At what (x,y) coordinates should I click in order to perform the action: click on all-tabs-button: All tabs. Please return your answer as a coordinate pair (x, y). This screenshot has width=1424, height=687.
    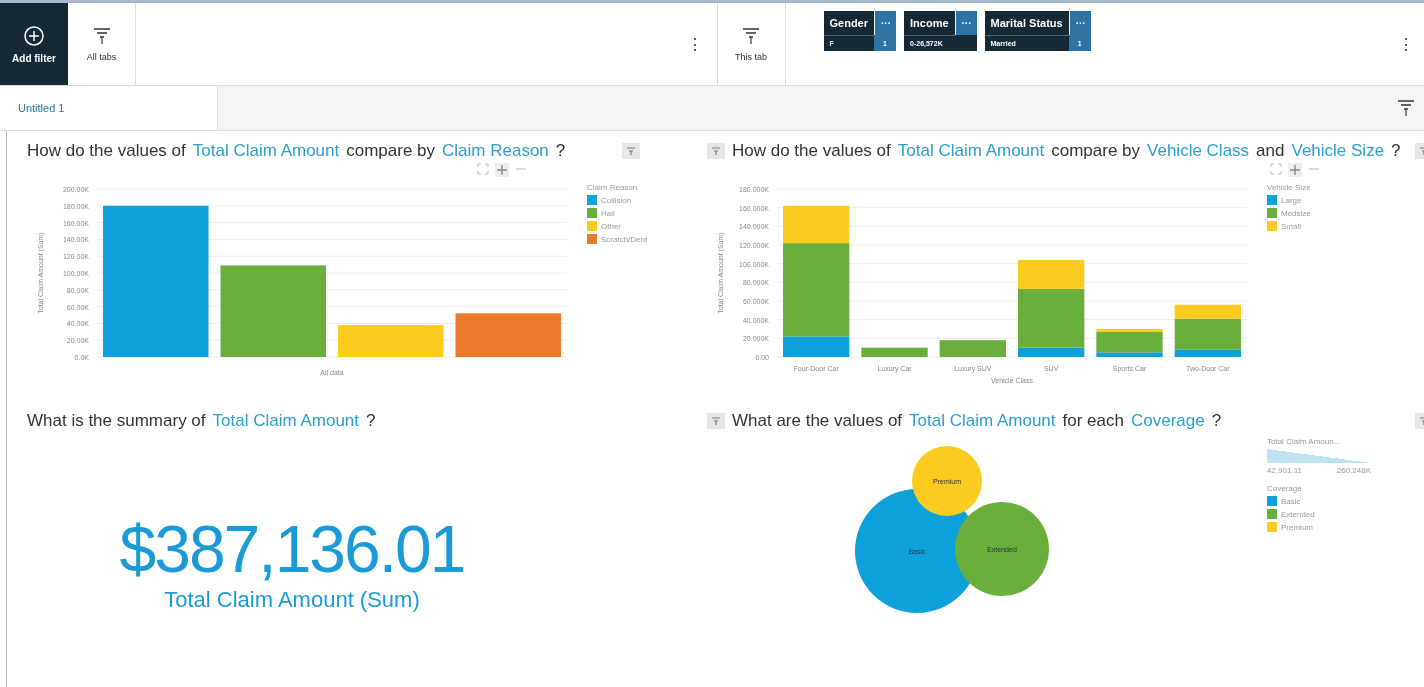
    Looking at the image, I should click on (102, 44).